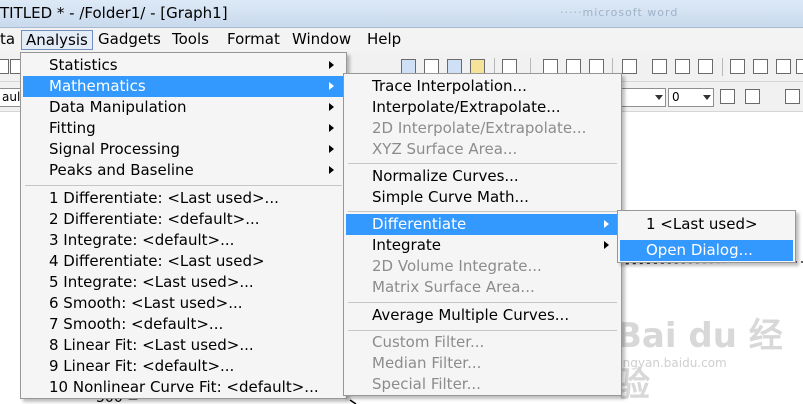 This screenshot has height=404, width=803. I want to click on menu-item-label: Statistics, so click(83, 65).